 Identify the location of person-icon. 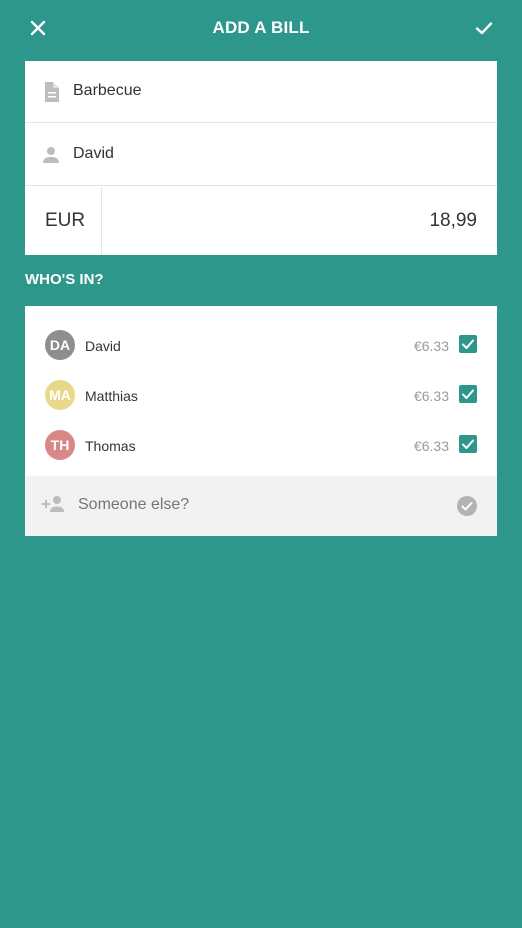
(51, 155).